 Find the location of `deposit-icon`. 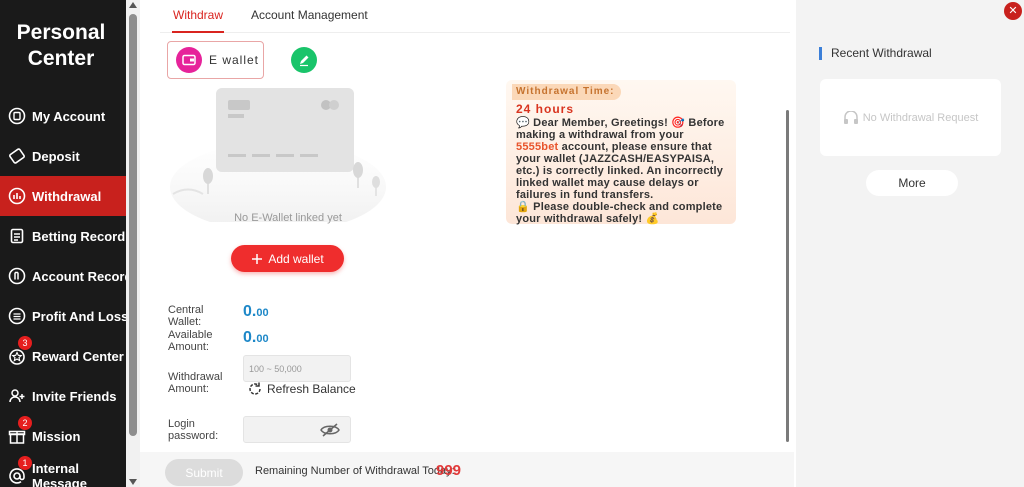

deposit-icon is located at coordinates (17, 156).